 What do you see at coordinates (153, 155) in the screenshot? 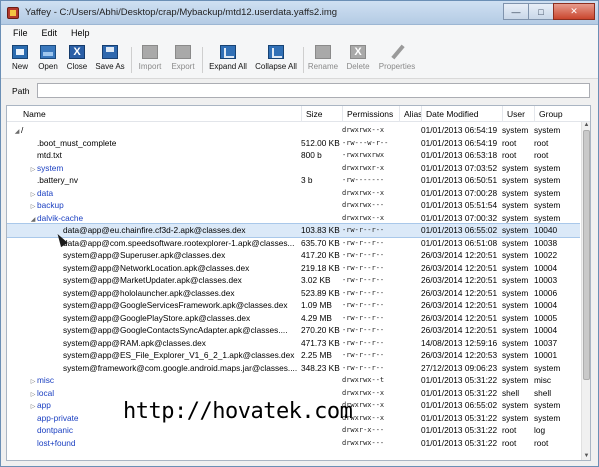
I see `name-cell: mtd.txt` at bounding box center [153, 155].